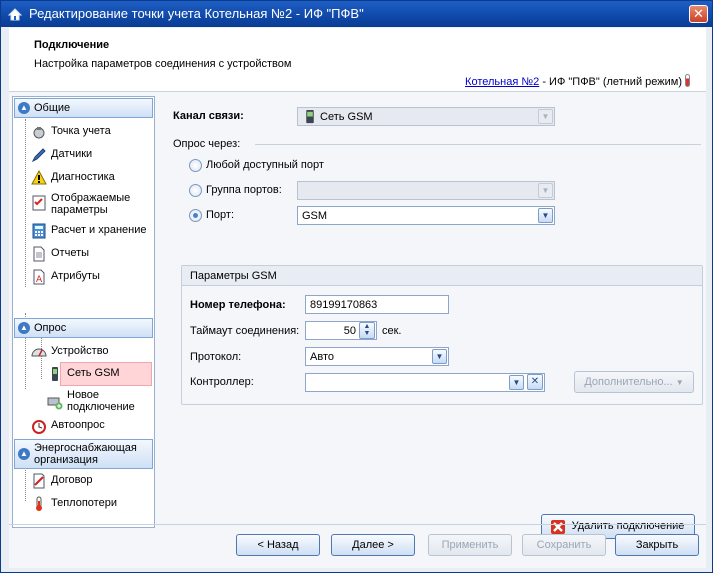  What do you see at coordinates (93, 373) in the screenshot?
I see `sidebar-item-label: Сеть GSM` at bounding box center [93, 373].